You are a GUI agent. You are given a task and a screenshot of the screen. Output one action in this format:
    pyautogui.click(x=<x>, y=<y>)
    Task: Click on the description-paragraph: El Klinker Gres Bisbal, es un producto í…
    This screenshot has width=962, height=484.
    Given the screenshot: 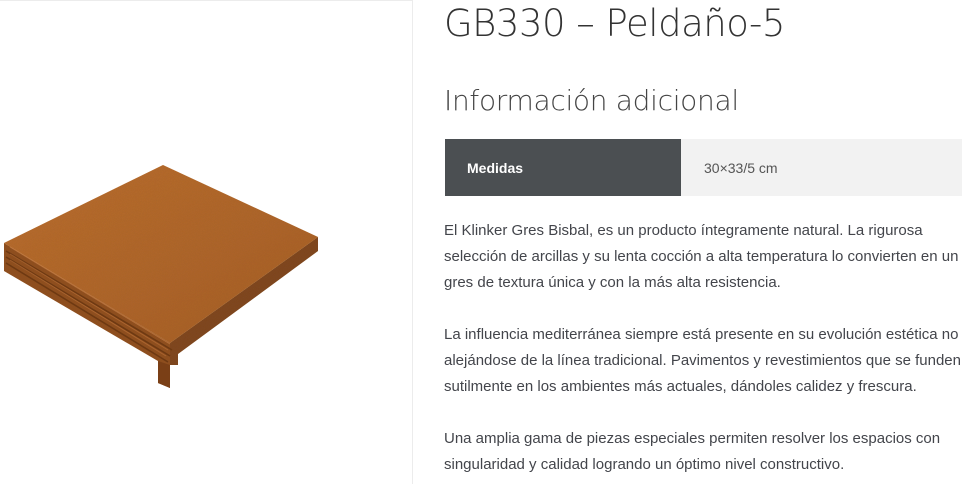 What is the action you would take?
    pyautogui.click(x=701, y=256)
    